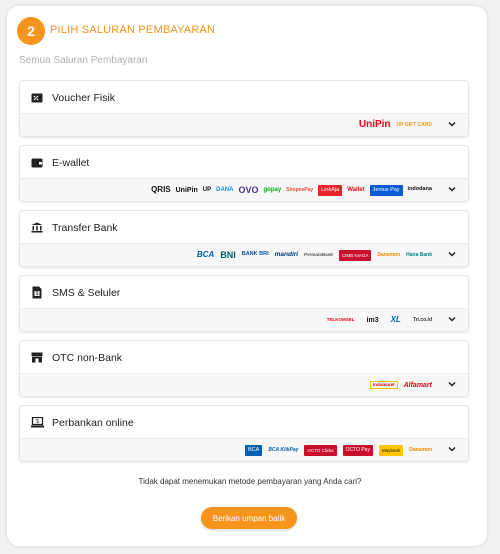 This screenshot has height=554, width=500. What do you see at coordinates (357, 450) in the screenshot?
I see `logo-octo-pay: OCTO Pay` at bounding box center [357, 450].